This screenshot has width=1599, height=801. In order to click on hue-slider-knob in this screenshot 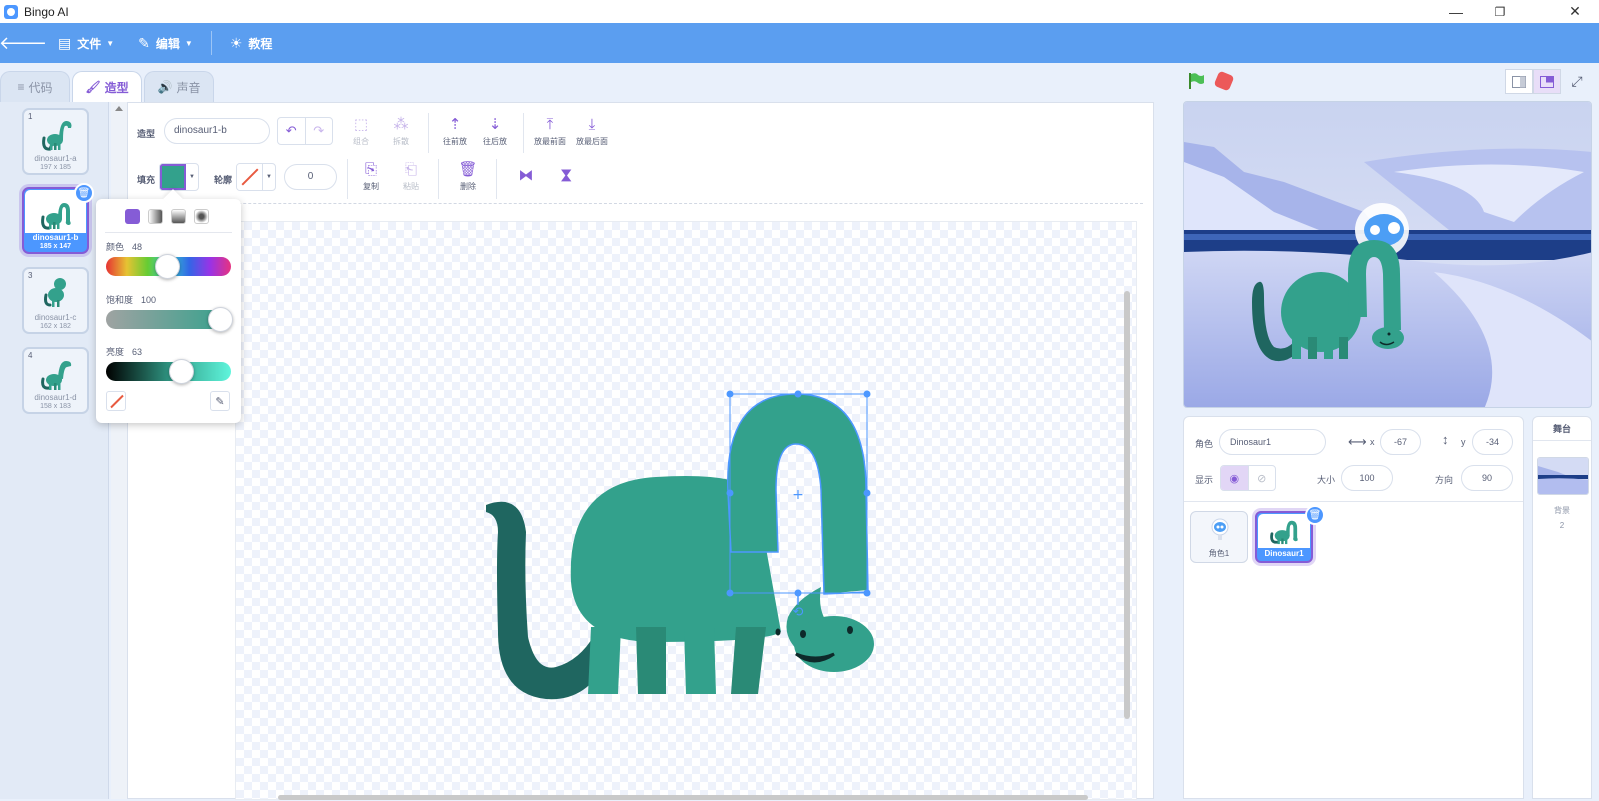, I will do `click(167, 266)`.